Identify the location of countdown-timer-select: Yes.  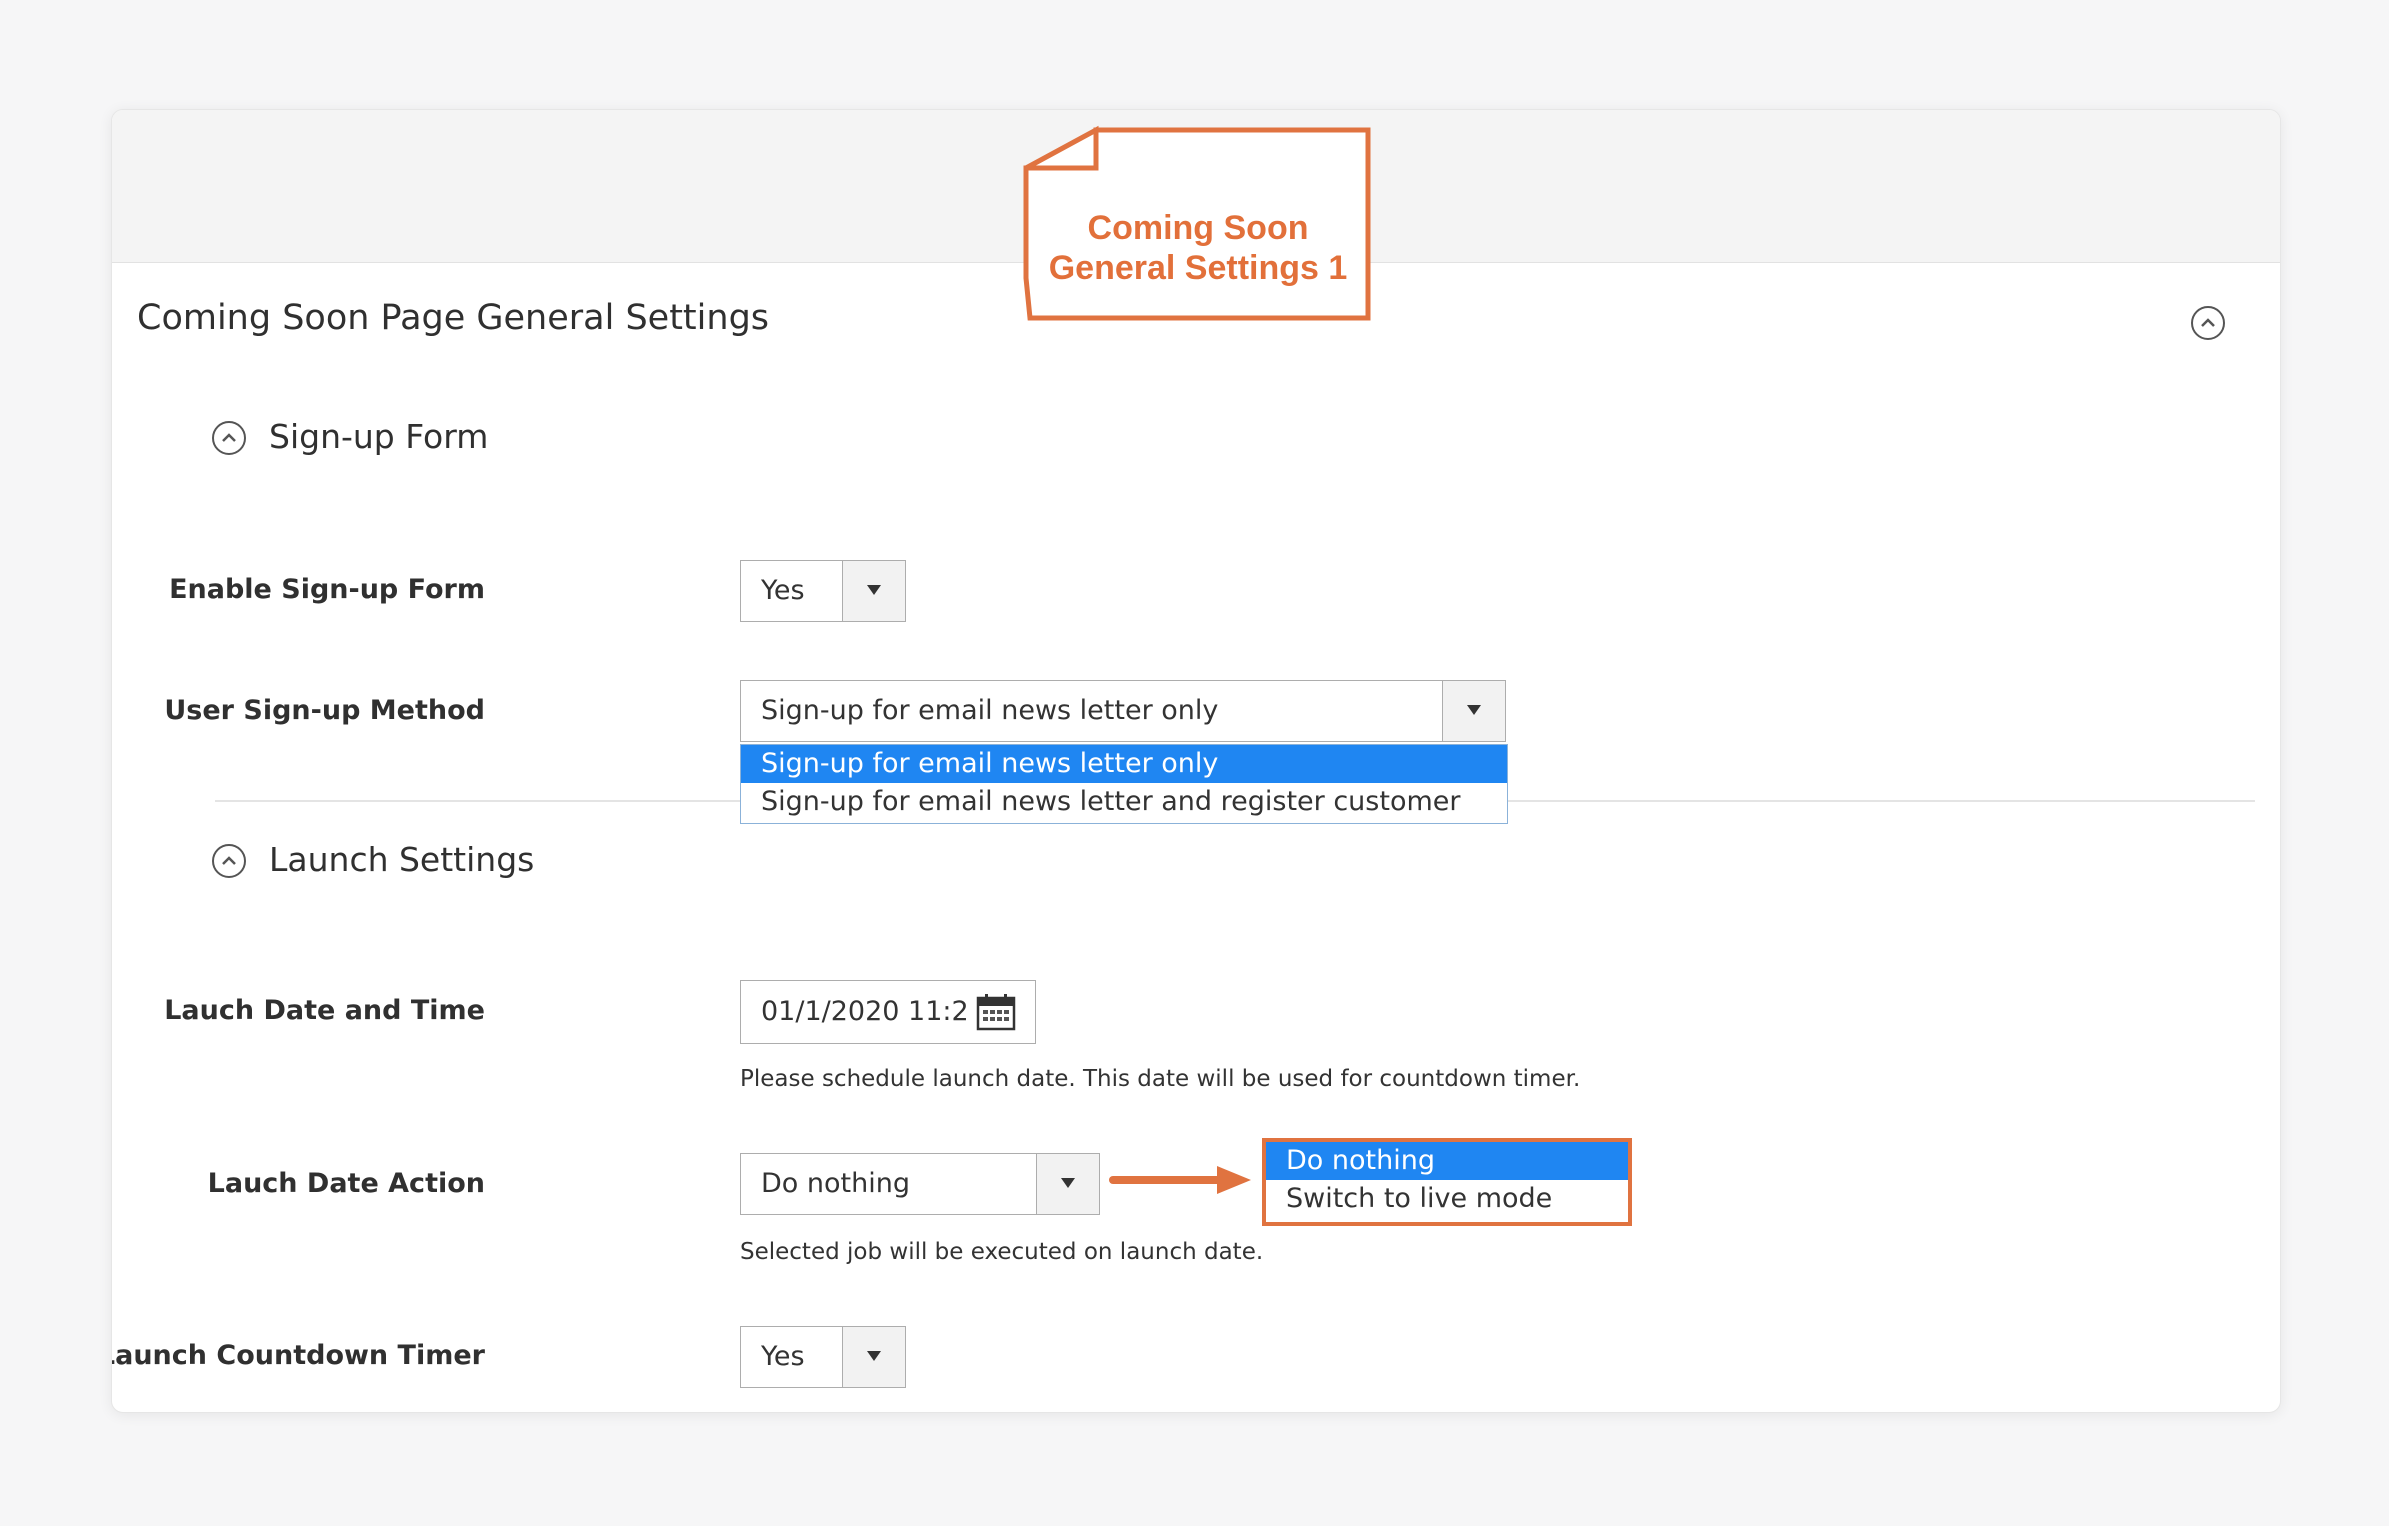
(823, 1357).